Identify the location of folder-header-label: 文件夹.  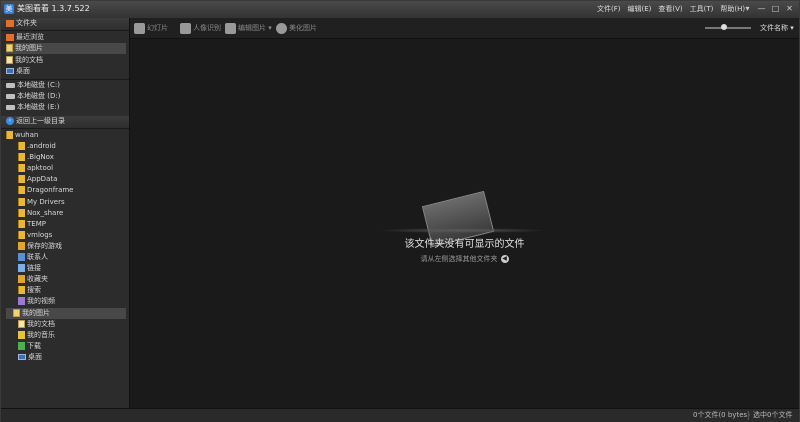
(26, 23).